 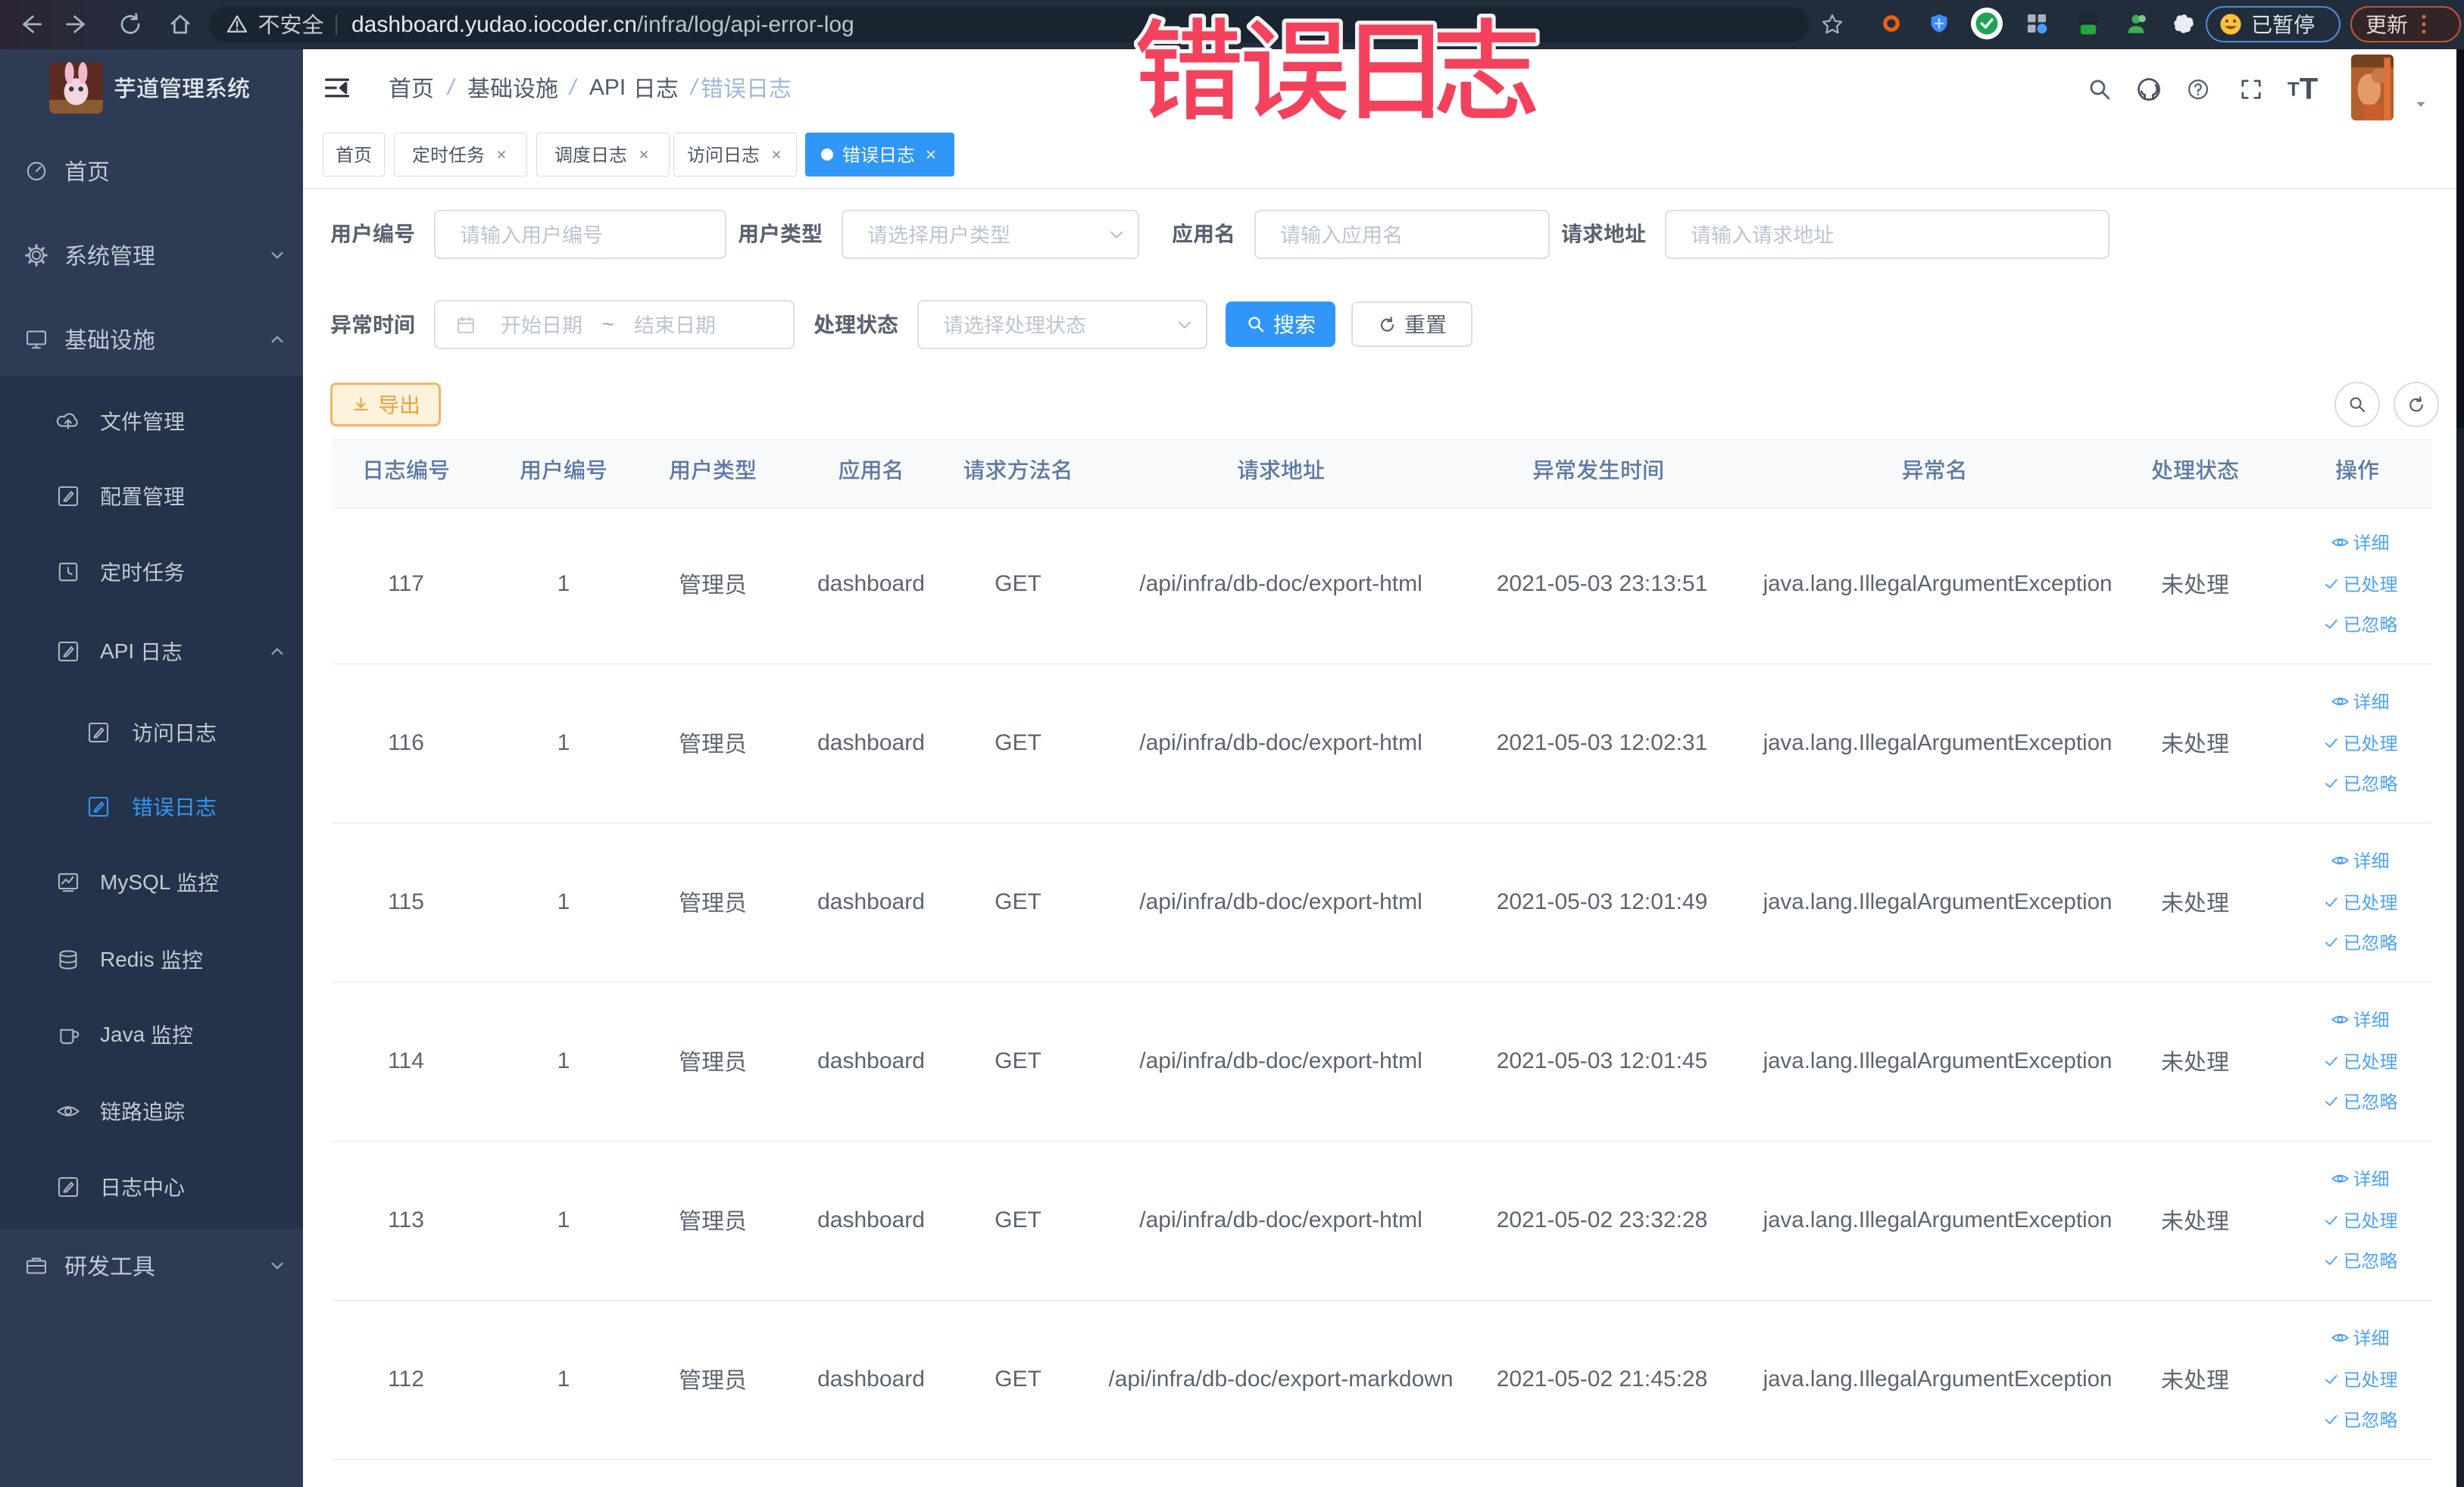 What do you see at coordinates (2088, 29) in the screenshot?
I see `svg-text: on` at bounding box center [2088, 29].